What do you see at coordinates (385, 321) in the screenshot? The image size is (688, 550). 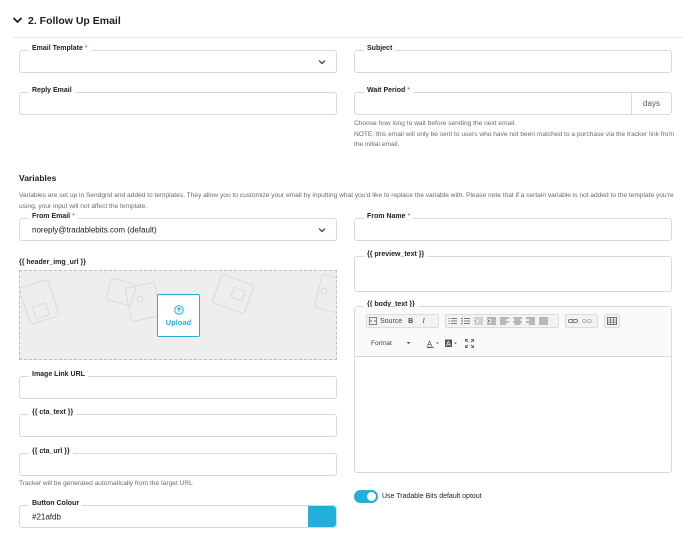 I see `source-button: Source` at bounding box center [385, 321].